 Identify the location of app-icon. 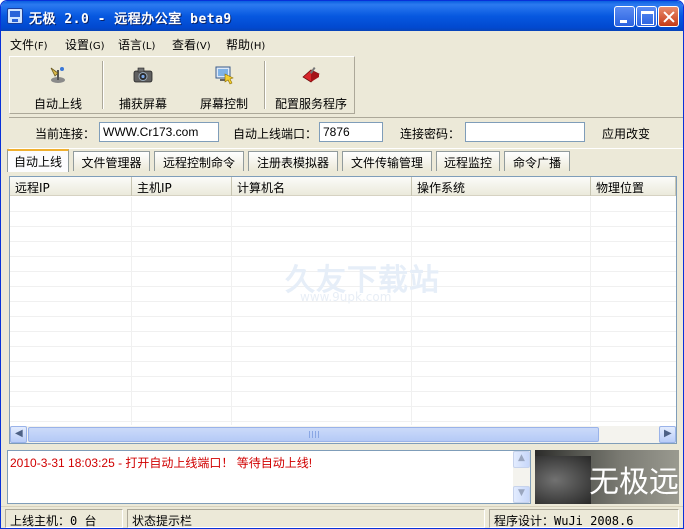
(15, 16).